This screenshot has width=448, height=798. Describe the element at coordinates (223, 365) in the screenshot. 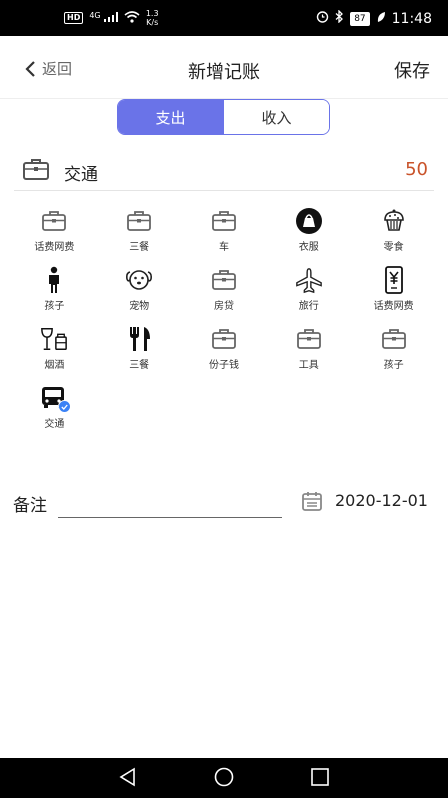

I see `category-label: 份子钱` at that location.